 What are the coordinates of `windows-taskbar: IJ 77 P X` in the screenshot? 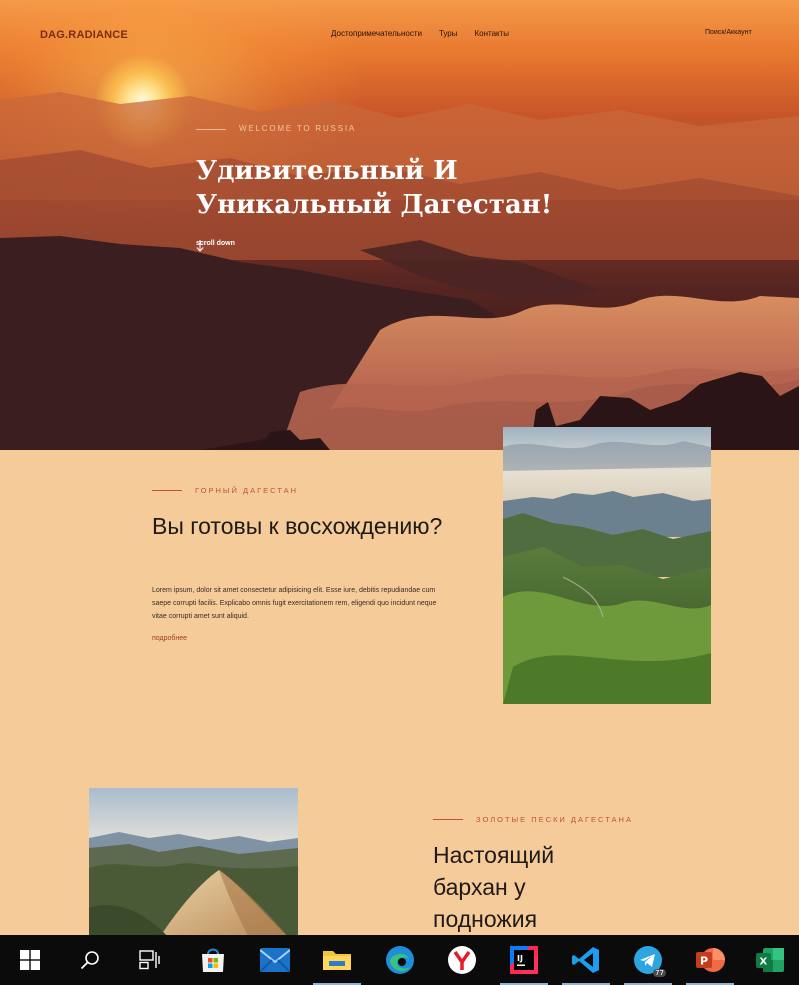 It's located at (399, 960).